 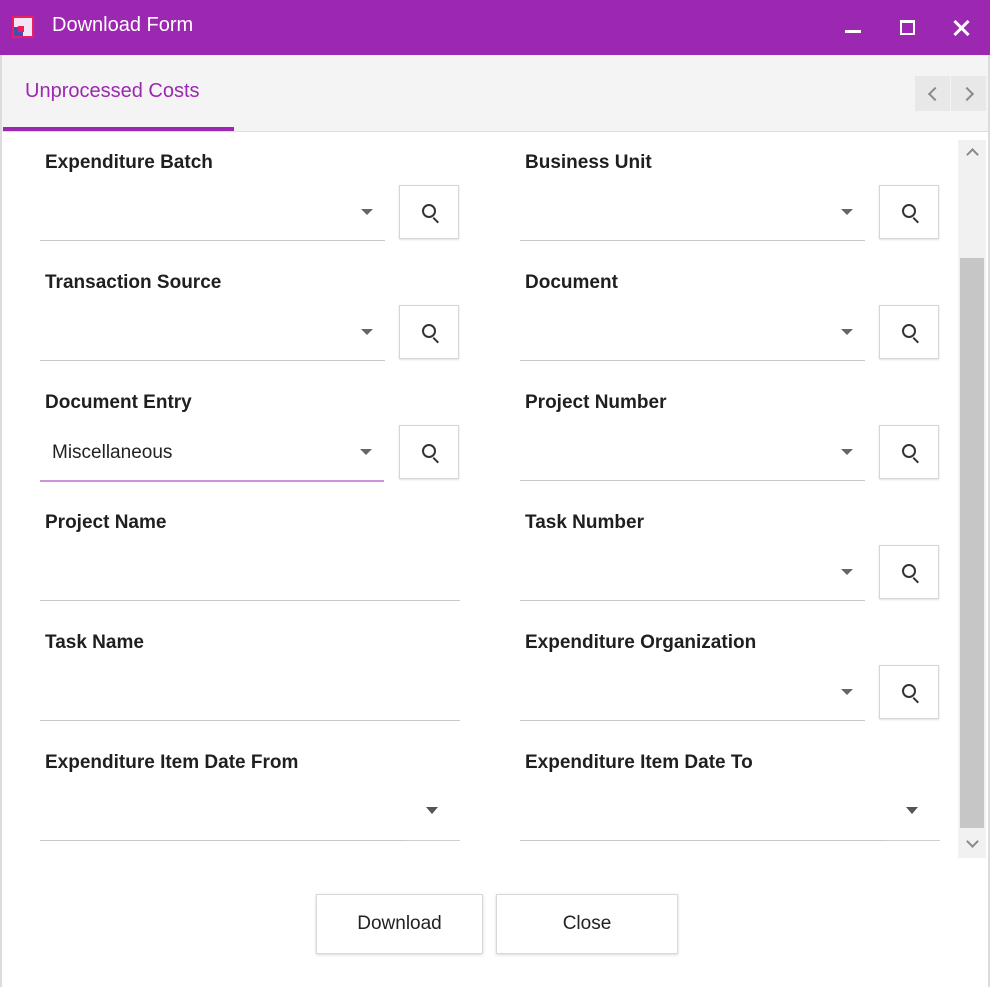 I want to click on chevron-left-icon, so click(x=934, y=93).